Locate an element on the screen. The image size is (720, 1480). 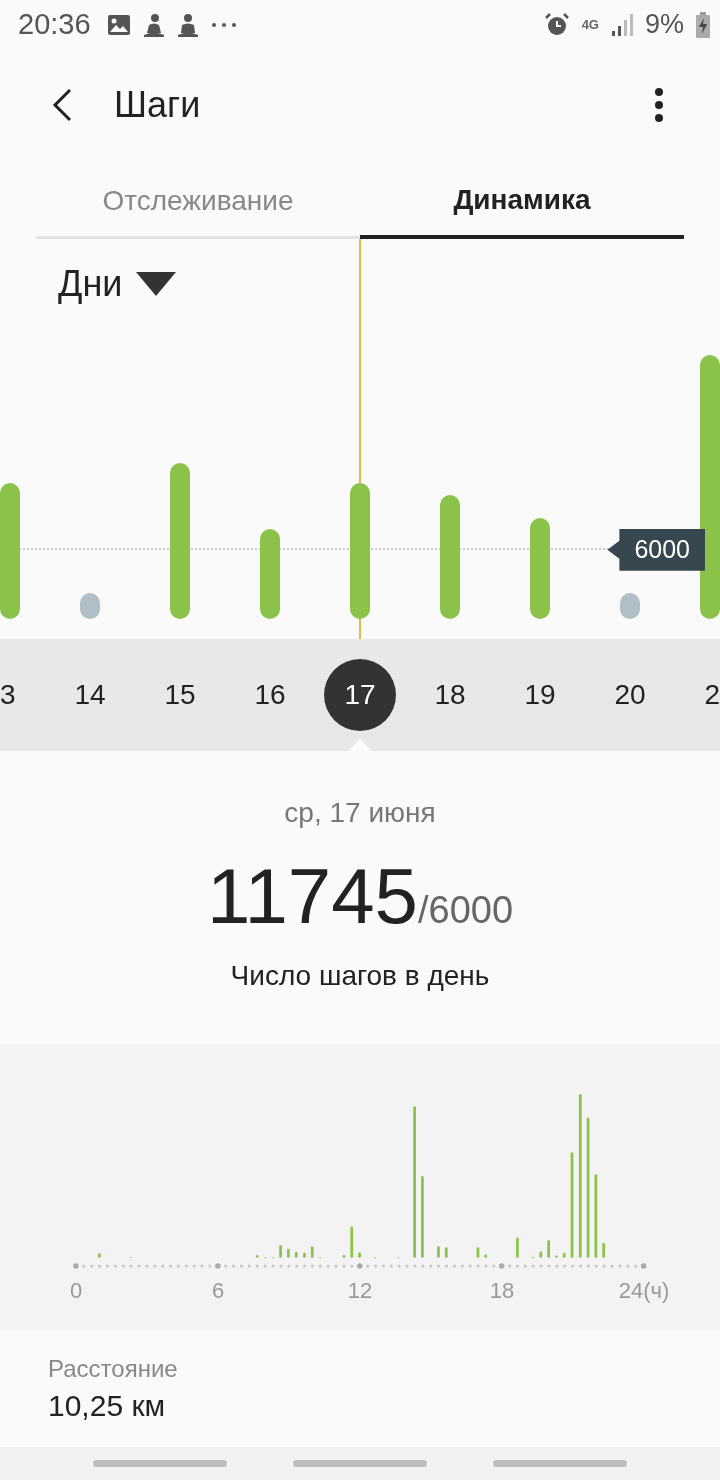
goal-tag: 6000 is located at coordinates (656, 549).